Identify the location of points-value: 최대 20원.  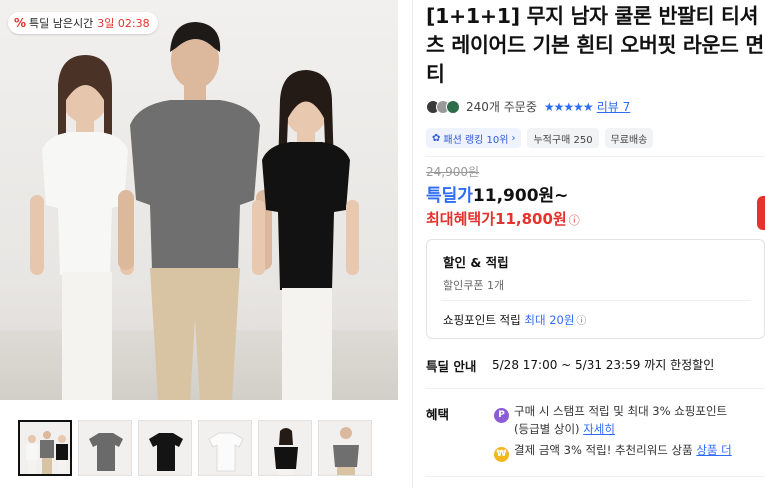
(549, 320).